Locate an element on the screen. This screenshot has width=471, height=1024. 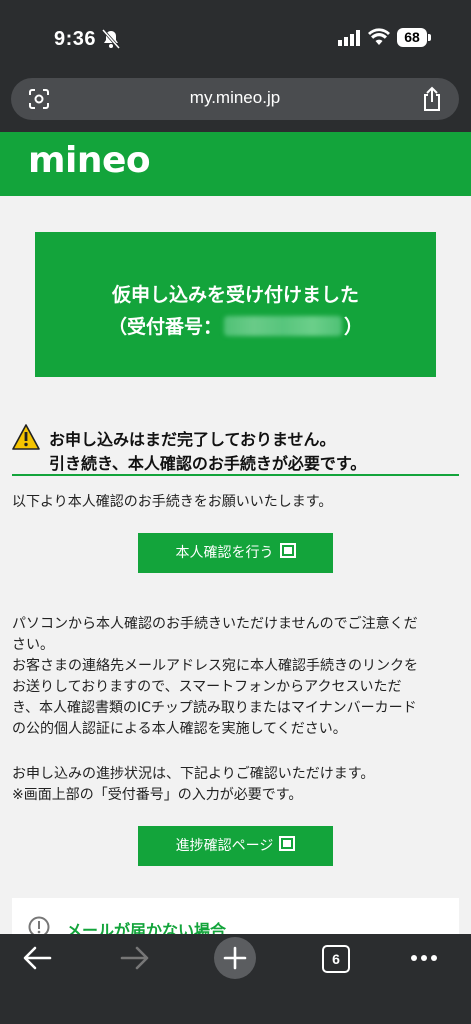
browser-toolbar: 6 is located at coordinates (235, 979).